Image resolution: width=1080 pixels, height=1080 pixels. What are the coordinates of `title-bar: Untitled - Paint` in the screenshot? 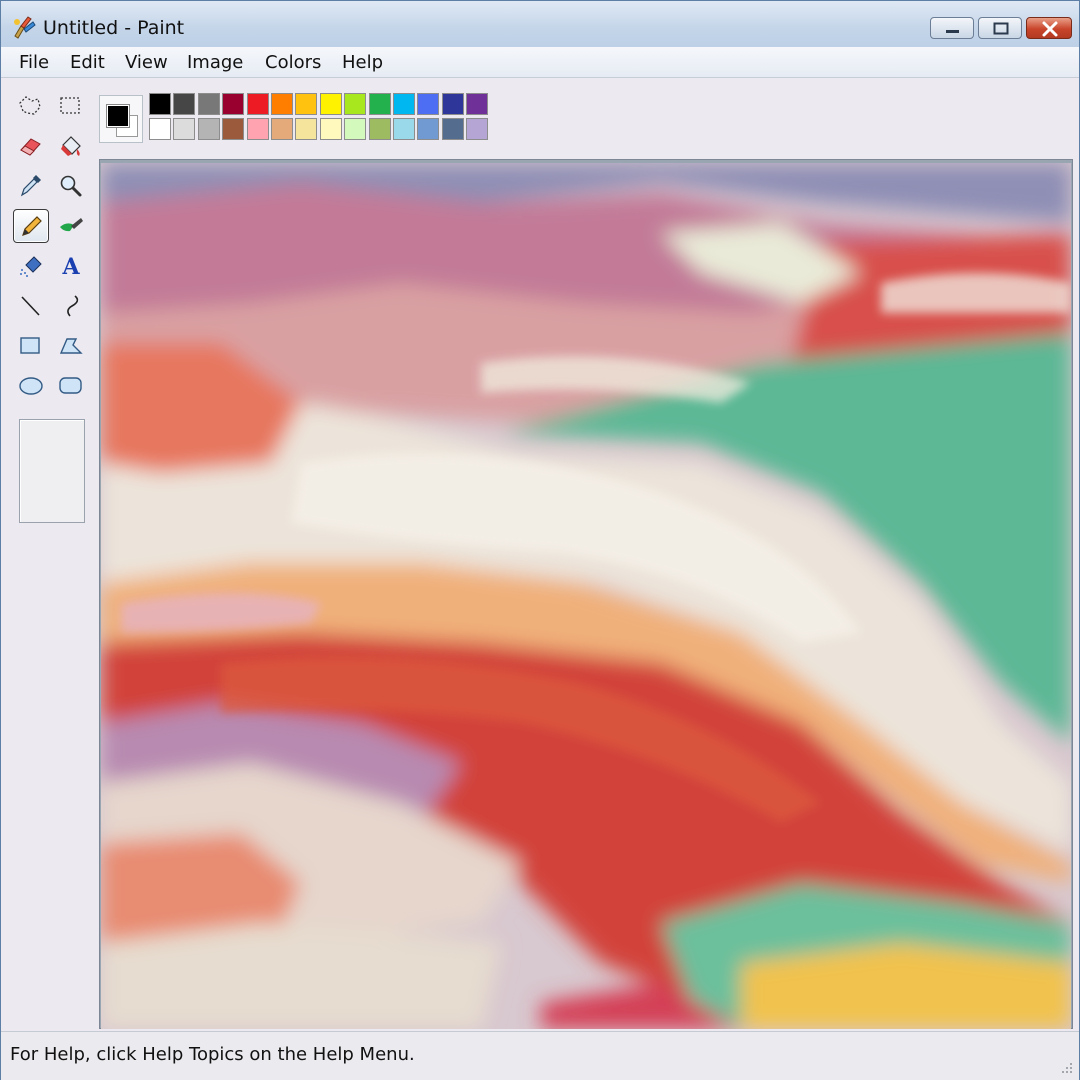 It's located at (540, 24).